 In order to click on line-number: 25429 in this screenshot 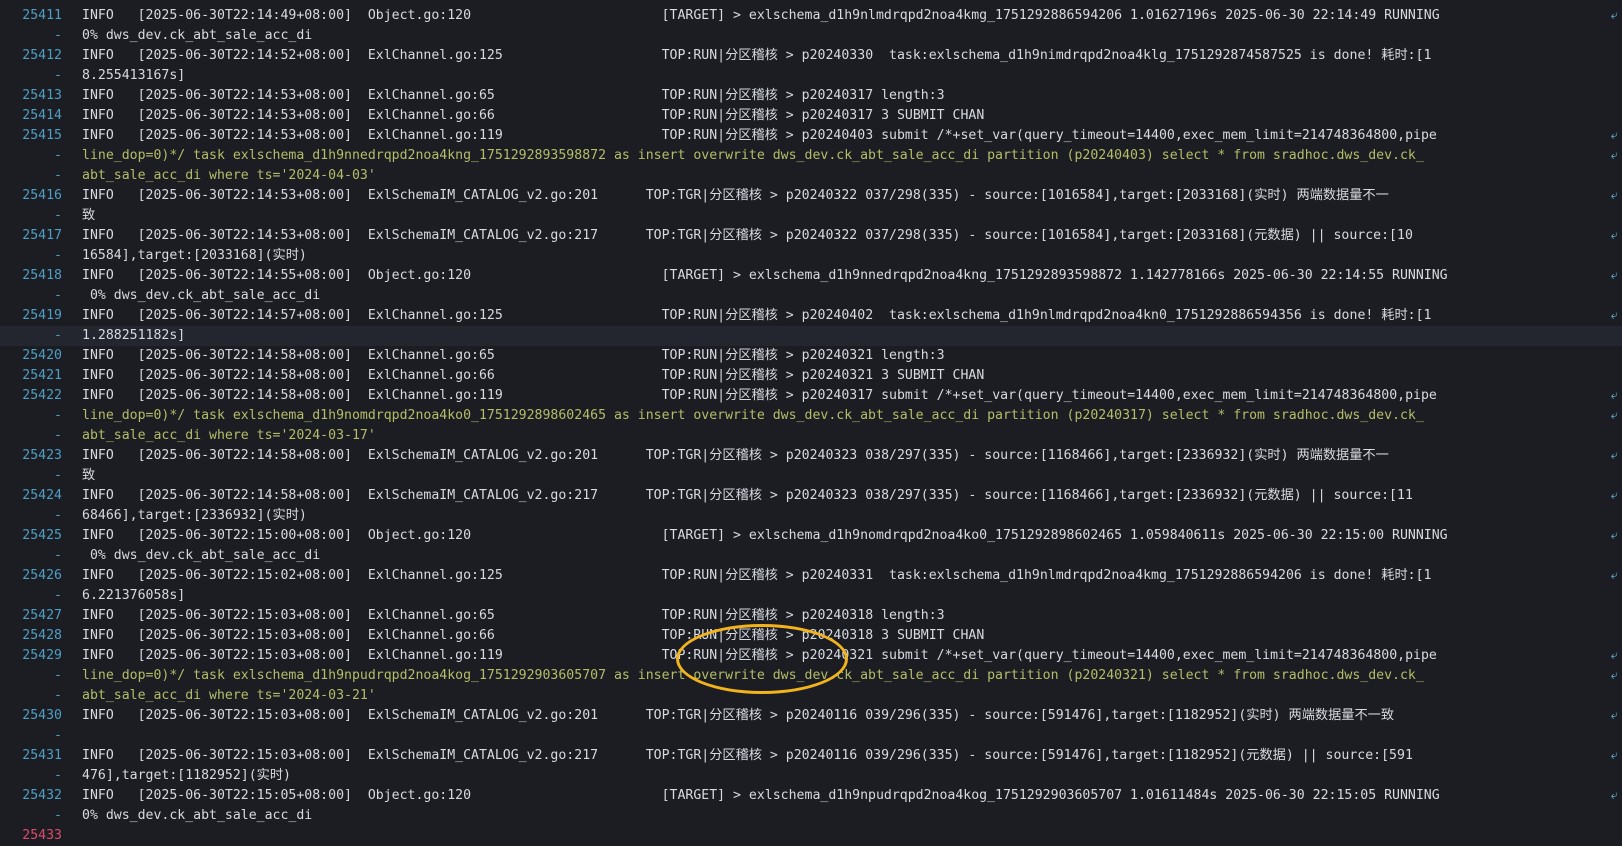, I will do `click(42, 655)`.